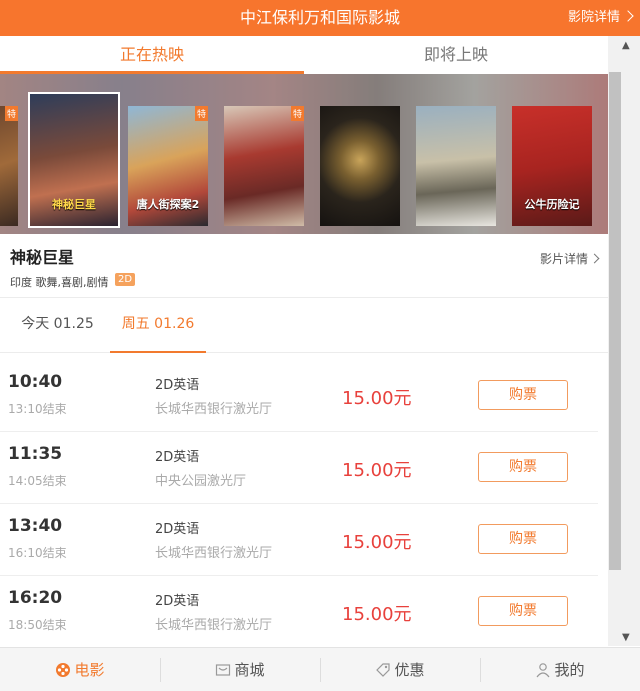  I want to click on movie-detail-link: 影片详情, so click(569, 258).